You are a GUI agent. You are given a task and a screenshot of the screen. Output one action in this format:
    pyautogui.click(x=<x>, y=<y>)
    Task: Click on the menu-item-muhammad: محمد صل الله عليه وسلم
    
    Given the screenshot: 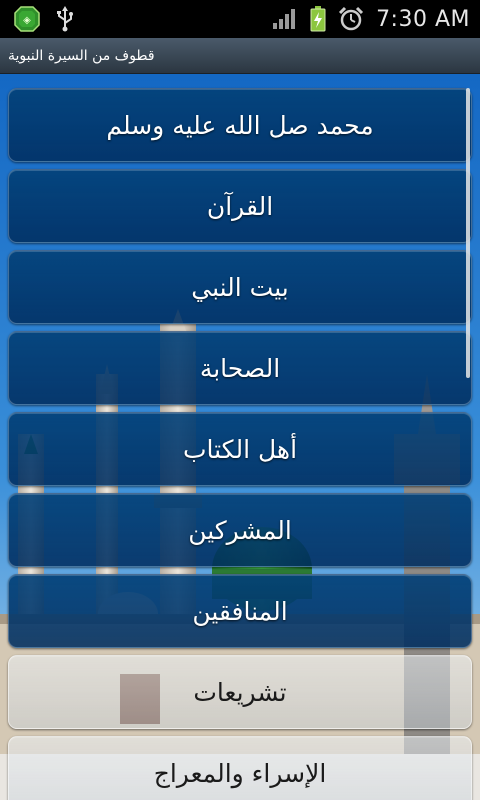 What is the action you would take?
    pyautogui.click(x=240, y=125)
    